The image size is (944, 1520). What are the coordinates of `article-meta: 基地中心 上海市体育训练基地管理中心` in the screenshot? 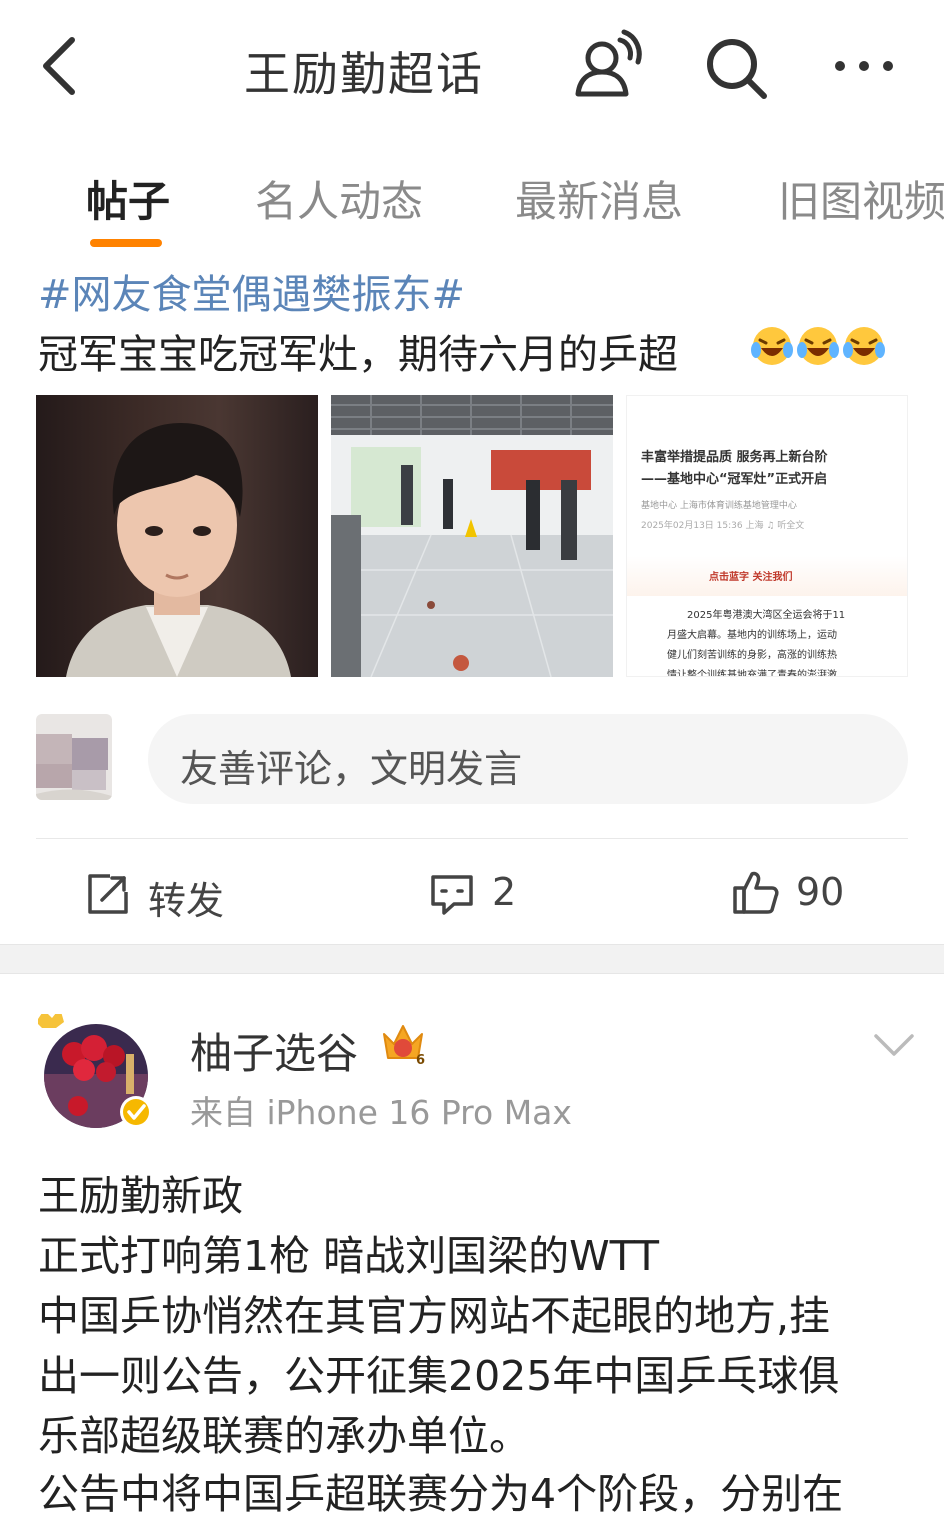 It's located at (719, 506).